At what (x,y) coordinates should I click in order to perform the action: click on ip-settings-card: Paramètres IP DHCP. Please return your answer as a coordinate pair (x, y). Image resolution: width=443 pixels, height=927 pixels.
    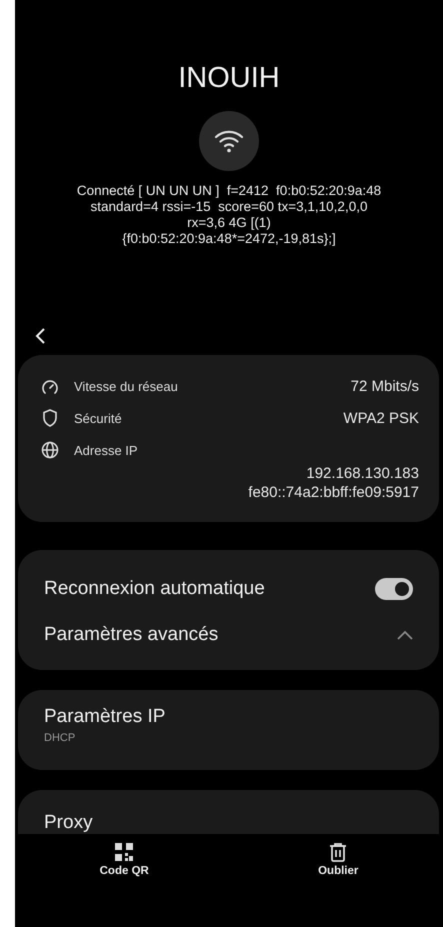
    Looking at the image, I should click on (228, 730).